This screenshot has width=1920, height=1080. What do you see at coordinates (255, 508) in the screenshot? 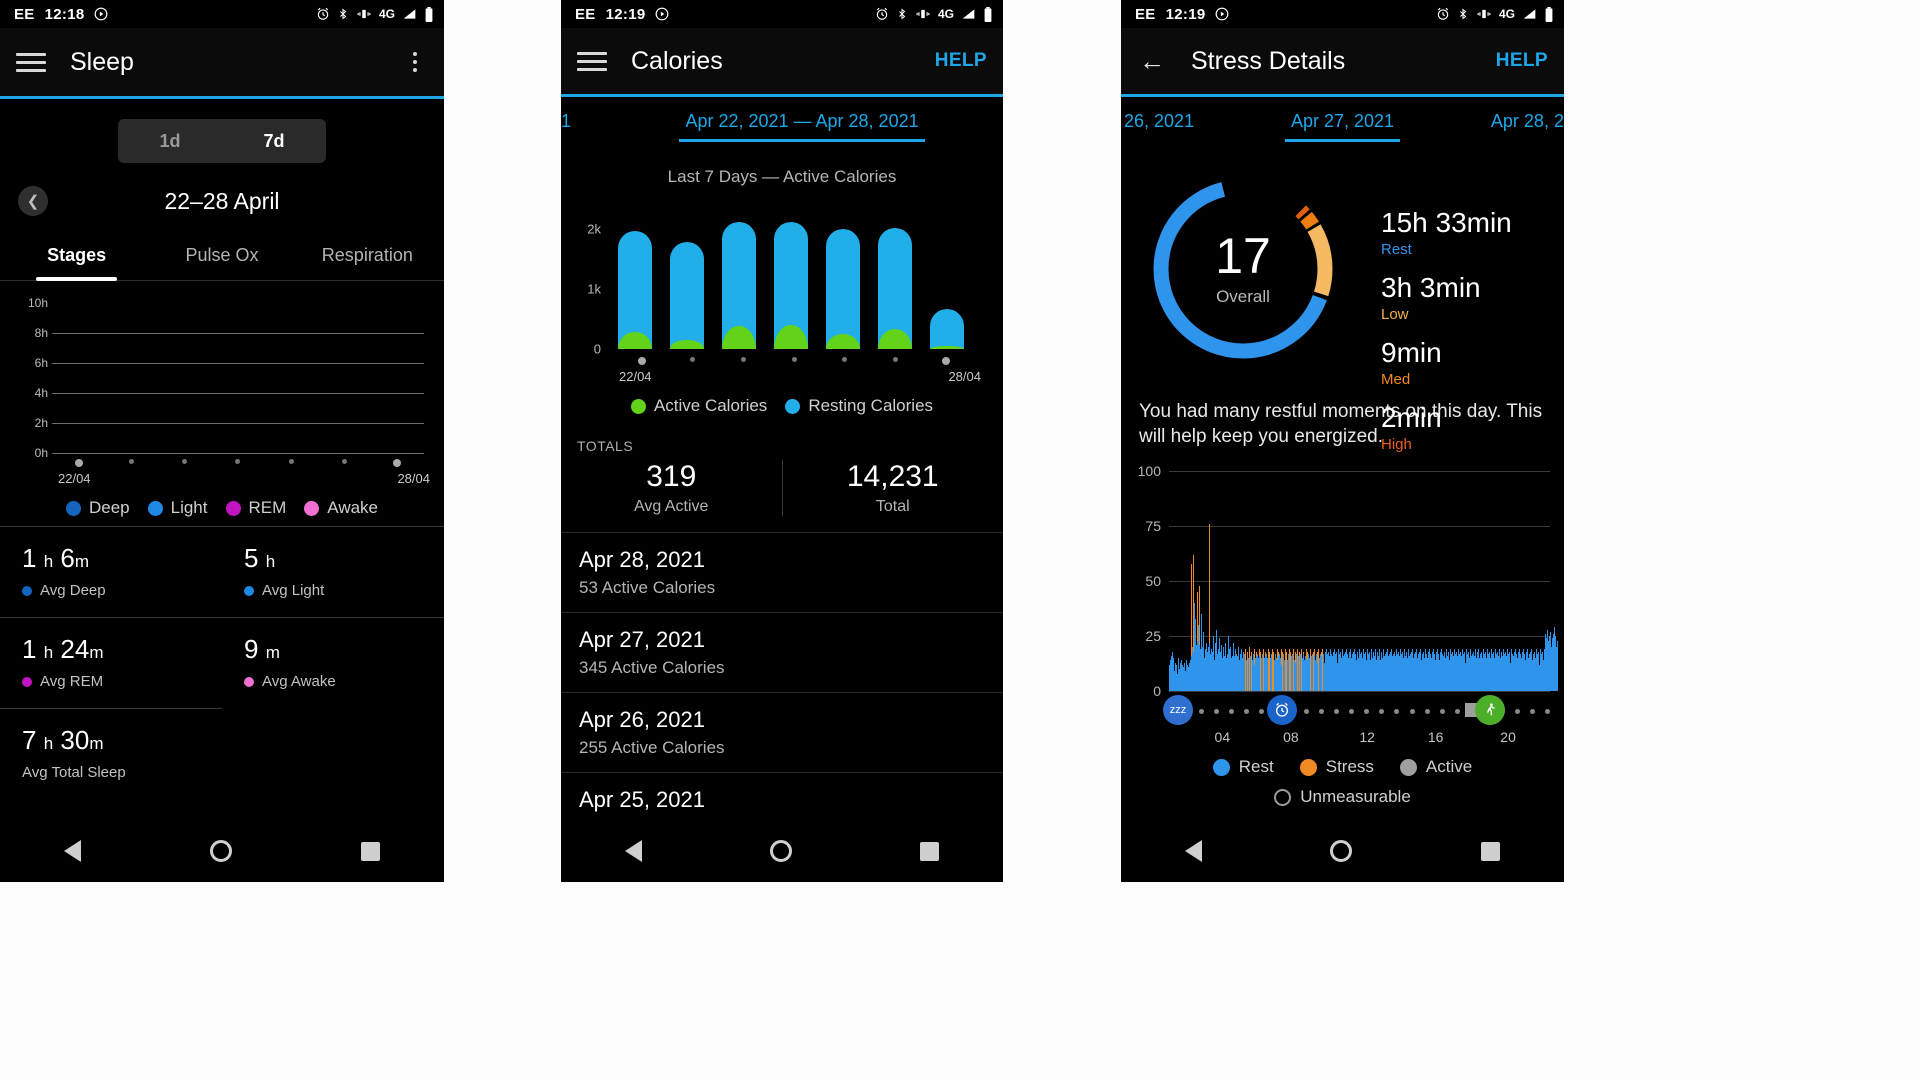
I see `legend-item-rem: REM` at bounding box center [255, 508].